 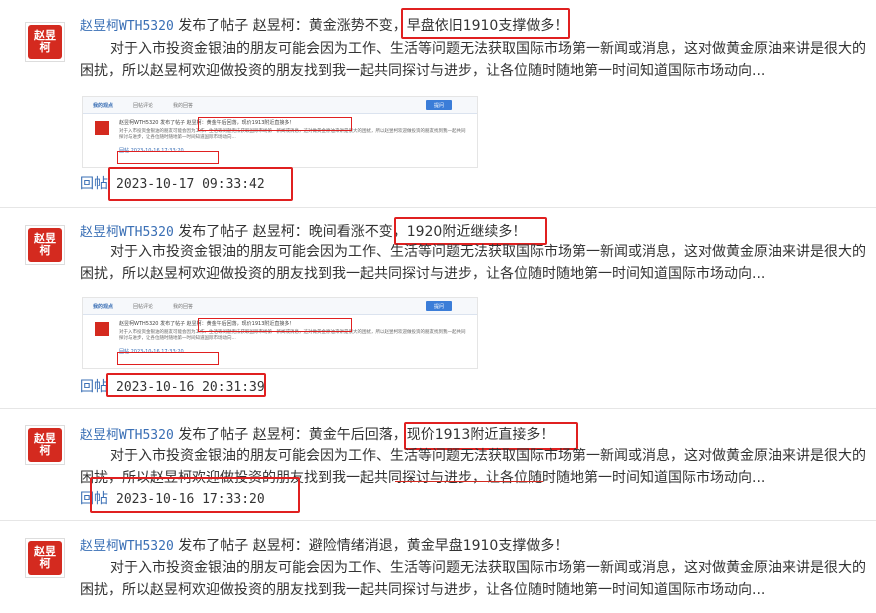 What do you see at coordinates (330, 232) in the screenshot?
I see `post-title: 赵昱柯：晚间看涨不变，` at bounding box center [330, 232].